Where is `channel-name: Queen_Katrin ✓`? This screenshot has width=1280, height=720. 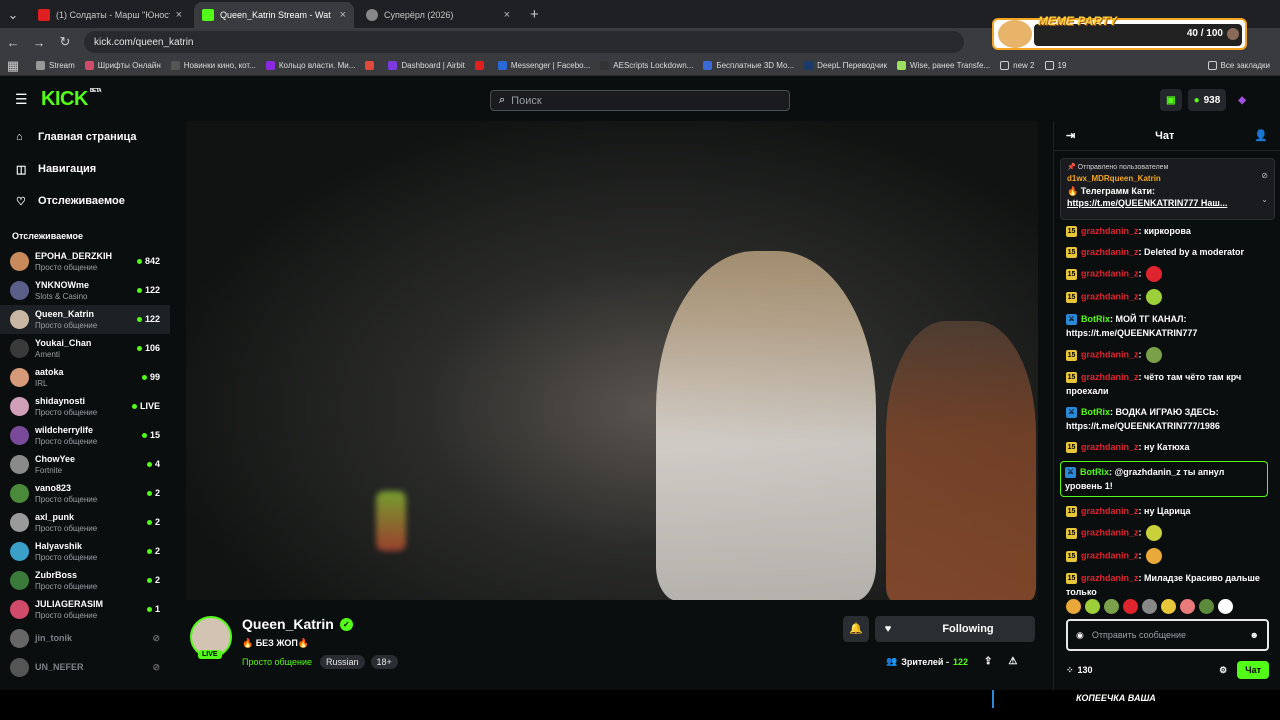
channel-name: Queen_Katrin ✓ is located at coordinates (297, 624).